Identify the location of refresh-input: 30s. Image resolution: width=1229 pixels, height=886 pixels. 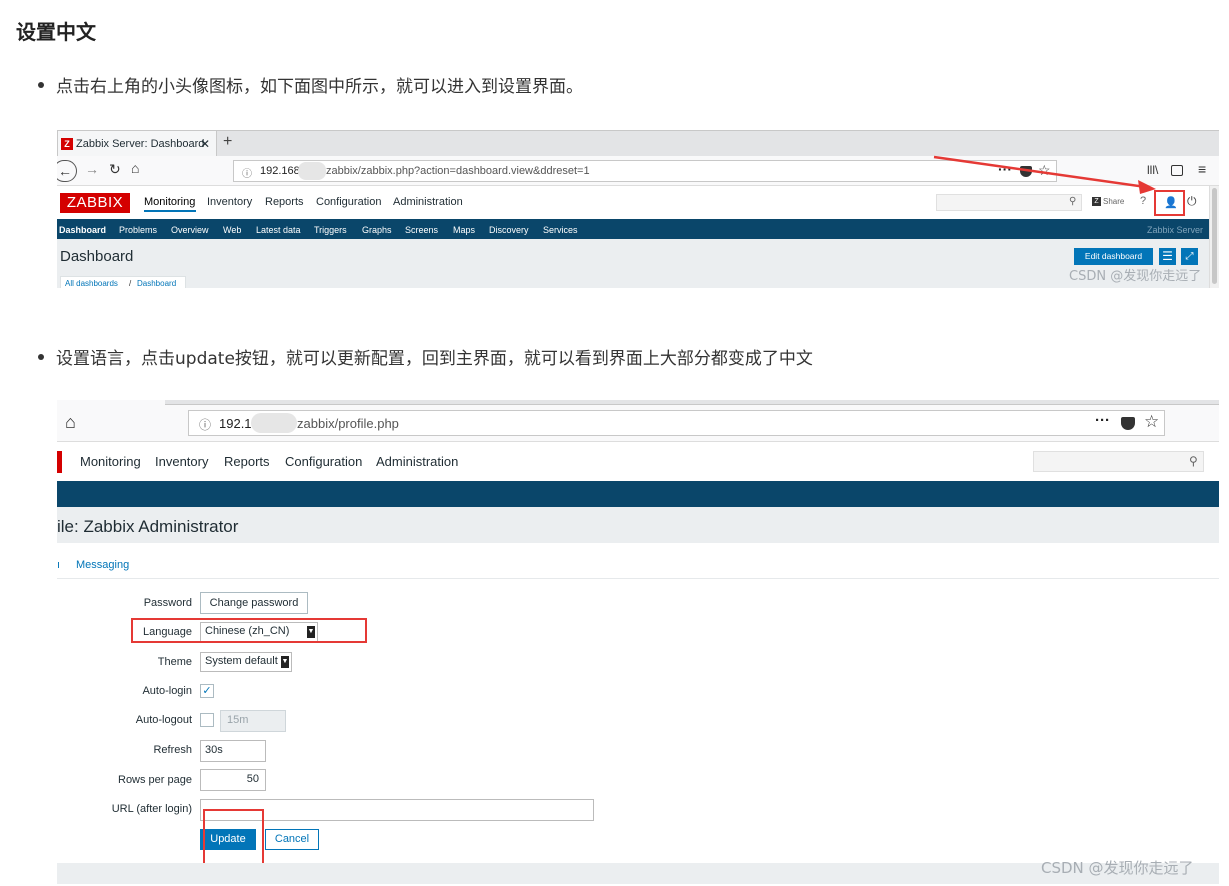
(233, 751).